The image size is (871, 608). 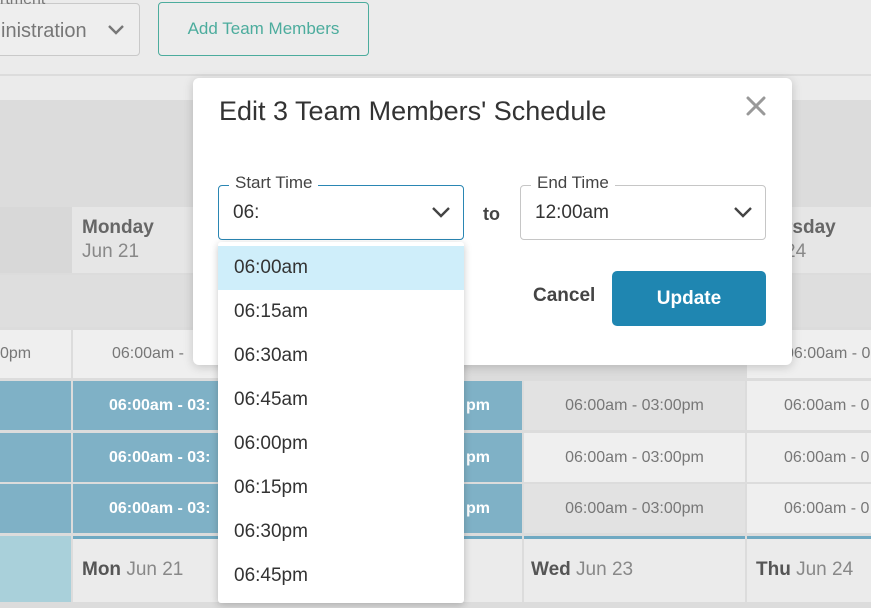 I want to click on update-button: Update, so click(x=689, y=298).